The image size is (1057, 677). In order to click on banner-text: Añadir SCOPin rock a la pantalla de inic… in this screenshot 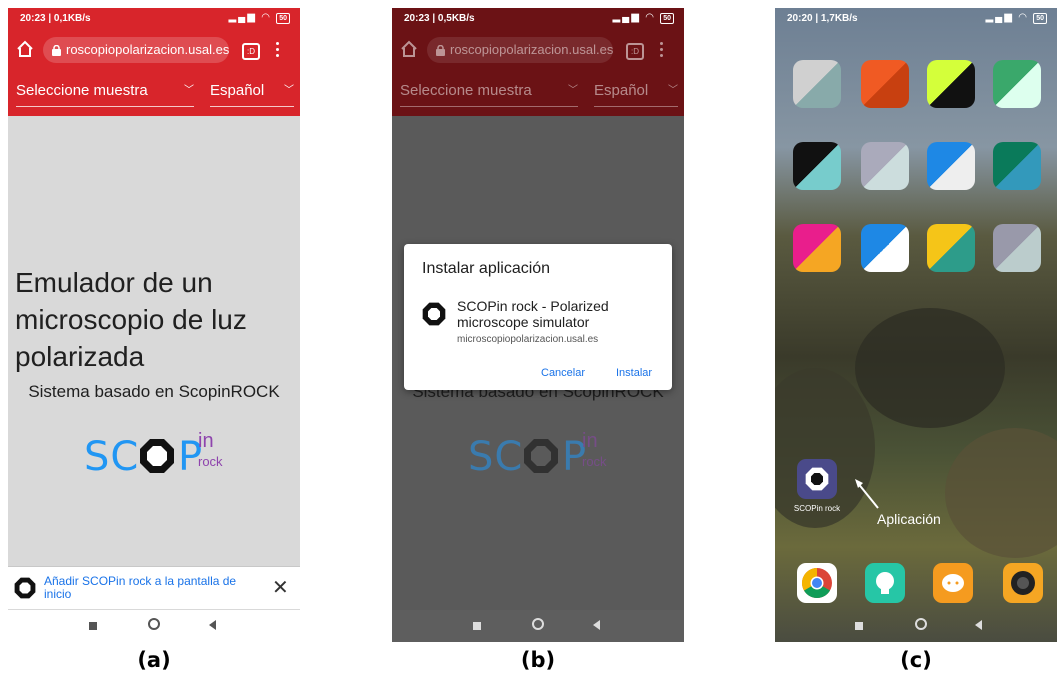, I will do `click(149, 588)`.